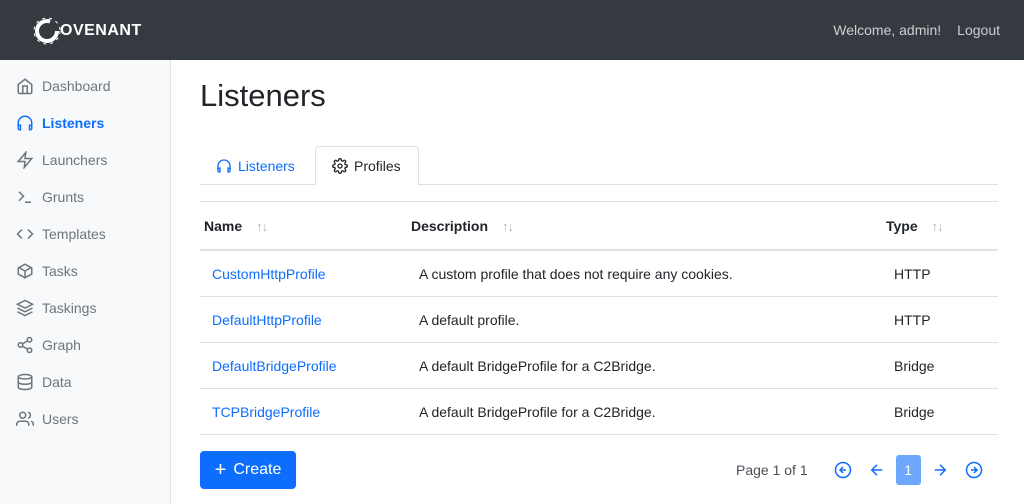 This screenshot has width=1024, height=504. What do you see at coordinates (772, 470) in the screenshot?
I see `page-info: Page 1 of 1` at bounding box center [772, 470].